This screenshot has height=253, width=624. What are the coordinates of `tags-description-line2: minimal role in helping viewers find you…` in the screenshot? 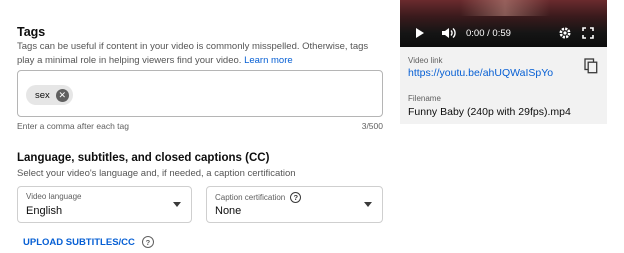 It's located at (143, 60).